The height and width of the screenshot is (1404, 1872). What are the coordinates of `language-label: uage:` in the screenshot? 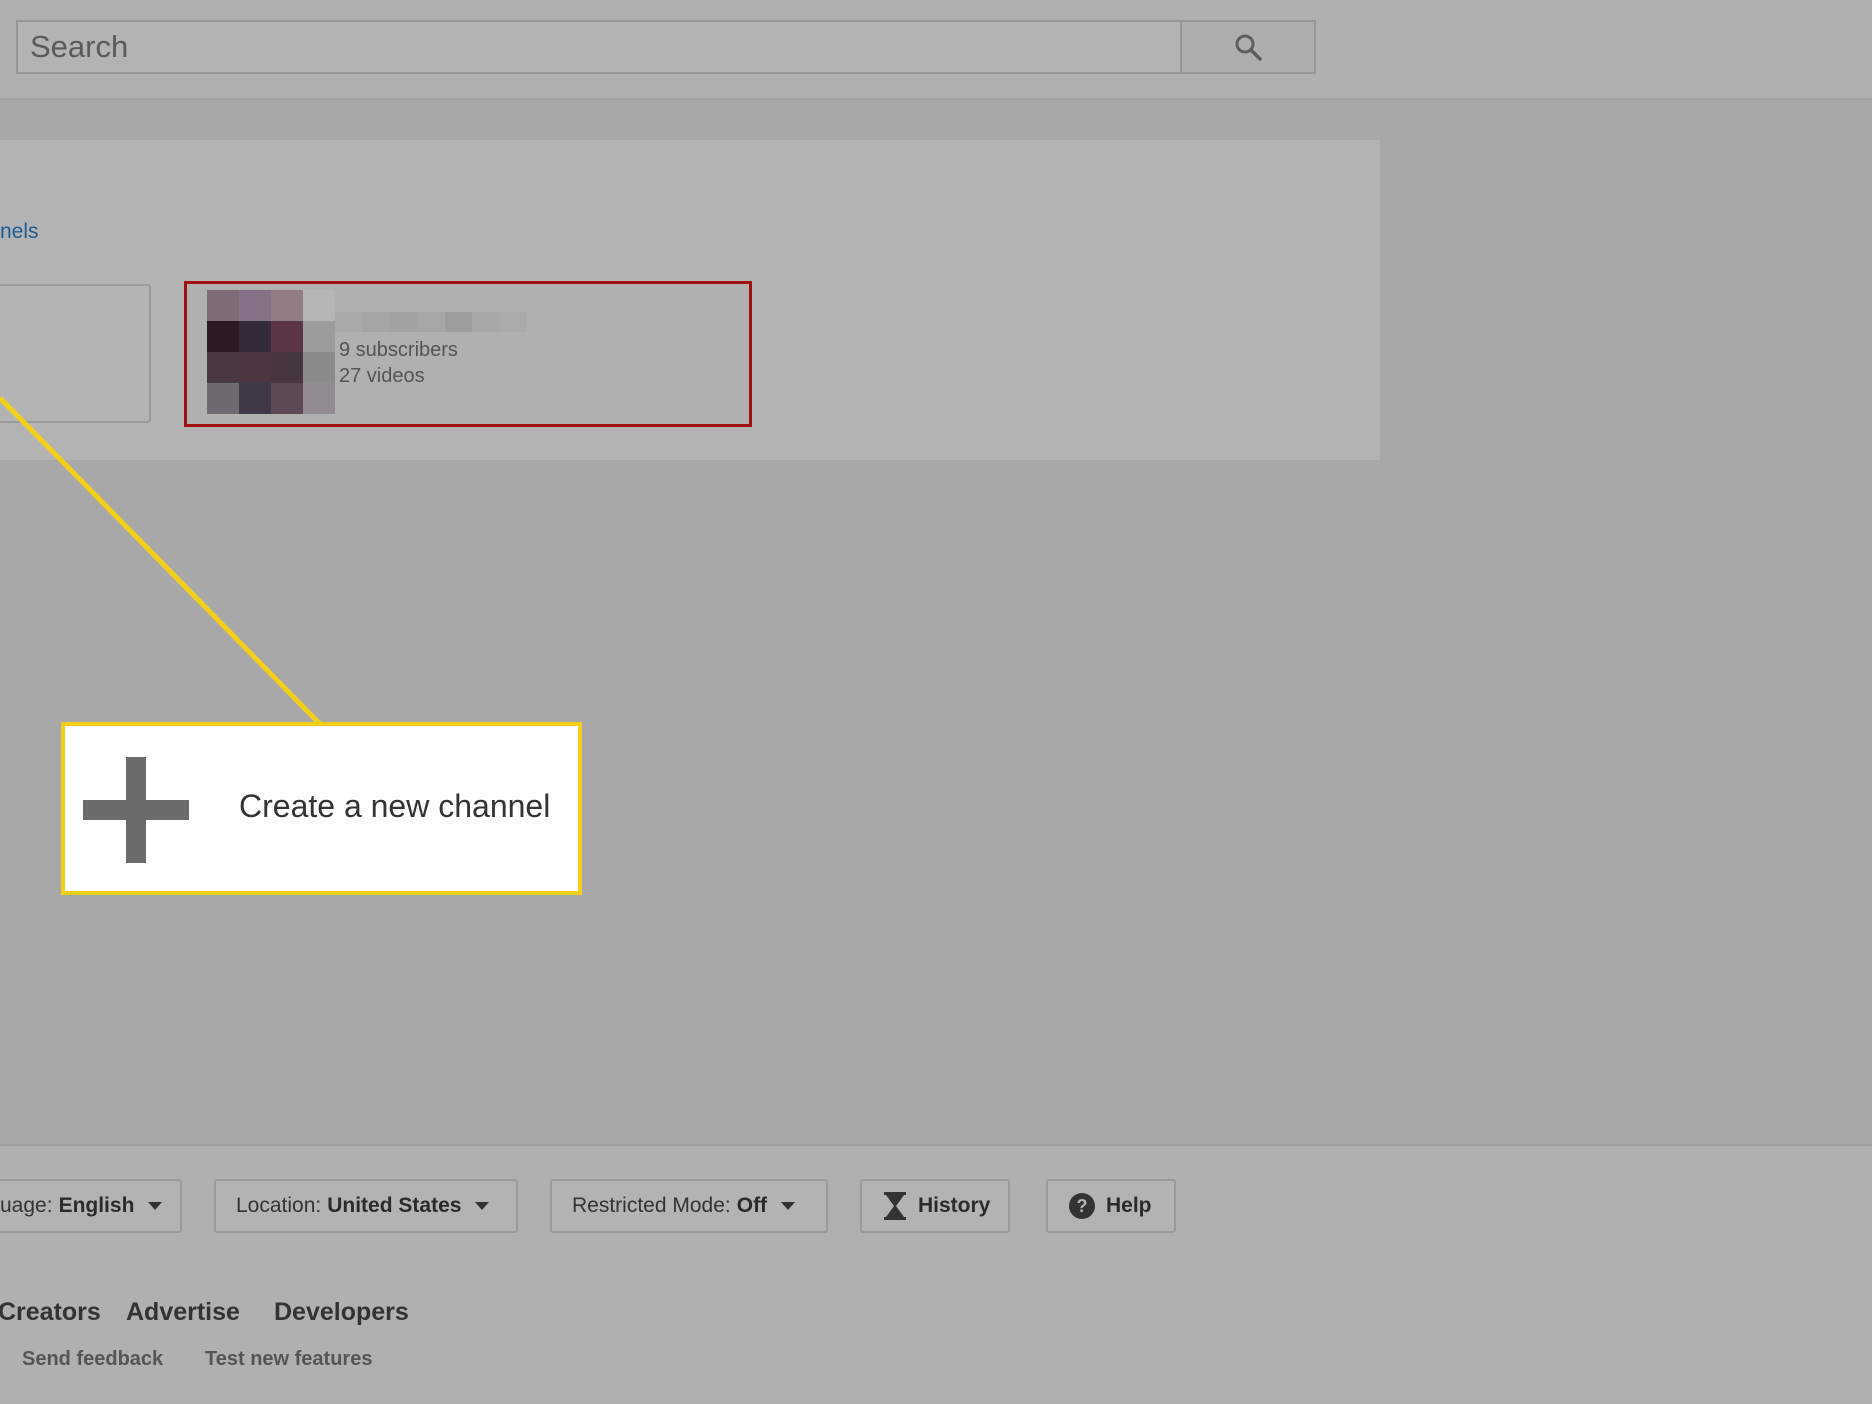 It's located at (26, 1205).